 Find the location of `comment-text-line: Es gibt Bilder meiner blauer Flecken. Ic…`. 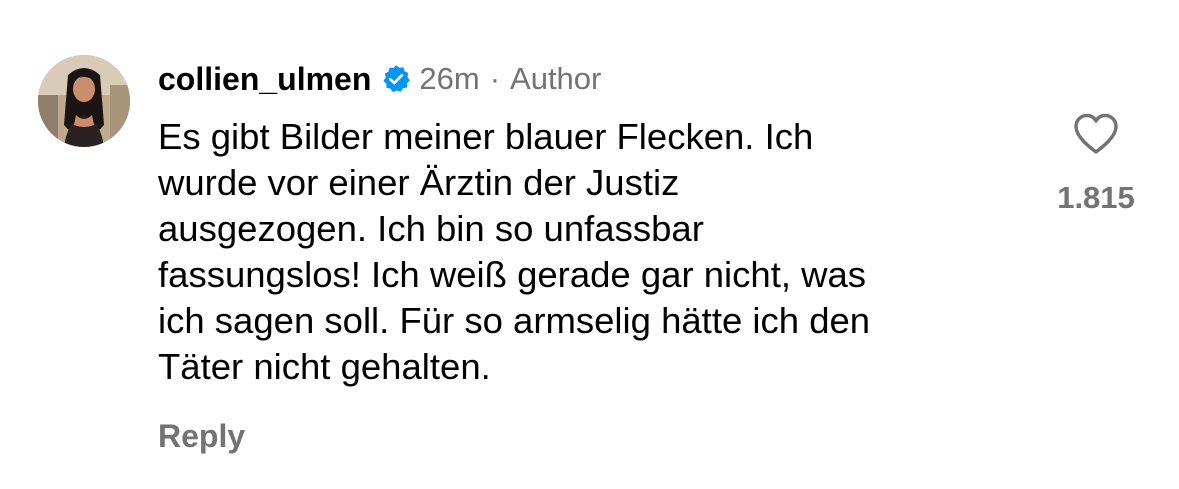

comment-text-line: Es gibt Bilder meiner blauer Flecken. Ic… is located at coordinates (486, 136).